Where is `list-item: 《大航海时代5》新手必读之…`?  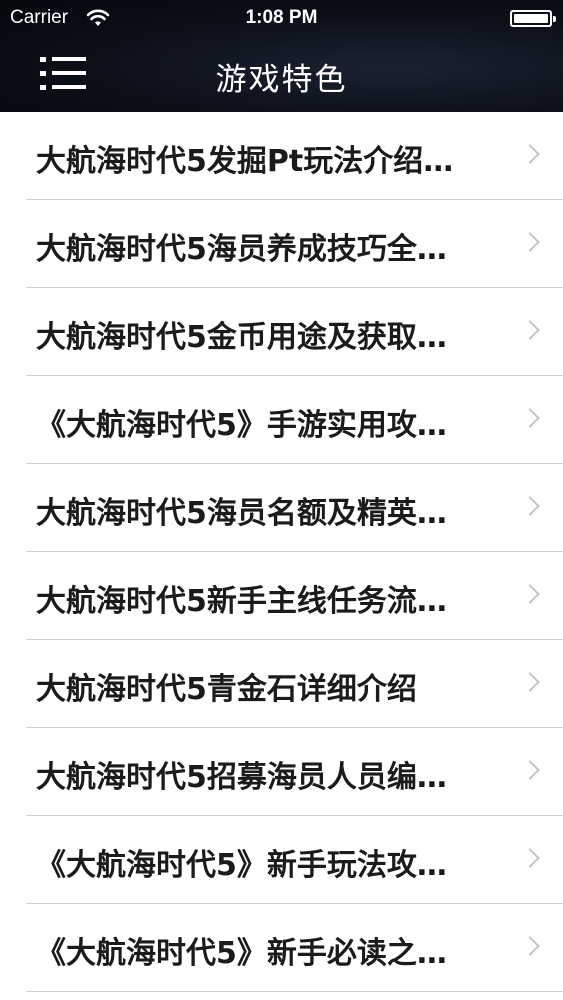
list-item: 《大航海时代5》新手必读之… is located at coordinates (281, 948).